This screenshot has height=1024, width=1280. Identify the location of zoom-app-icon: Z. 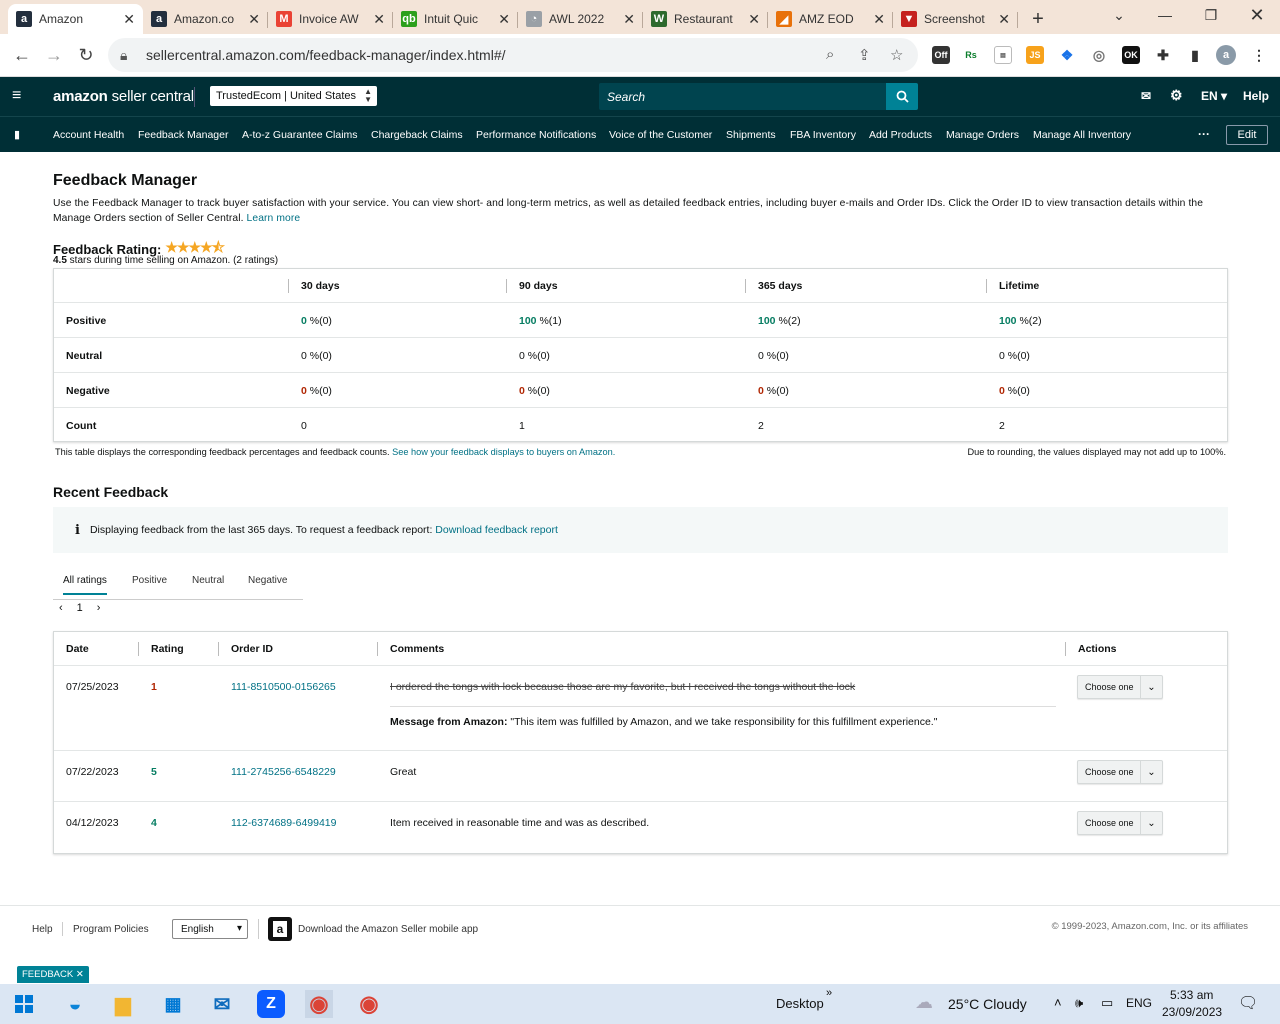
(271, 1004).